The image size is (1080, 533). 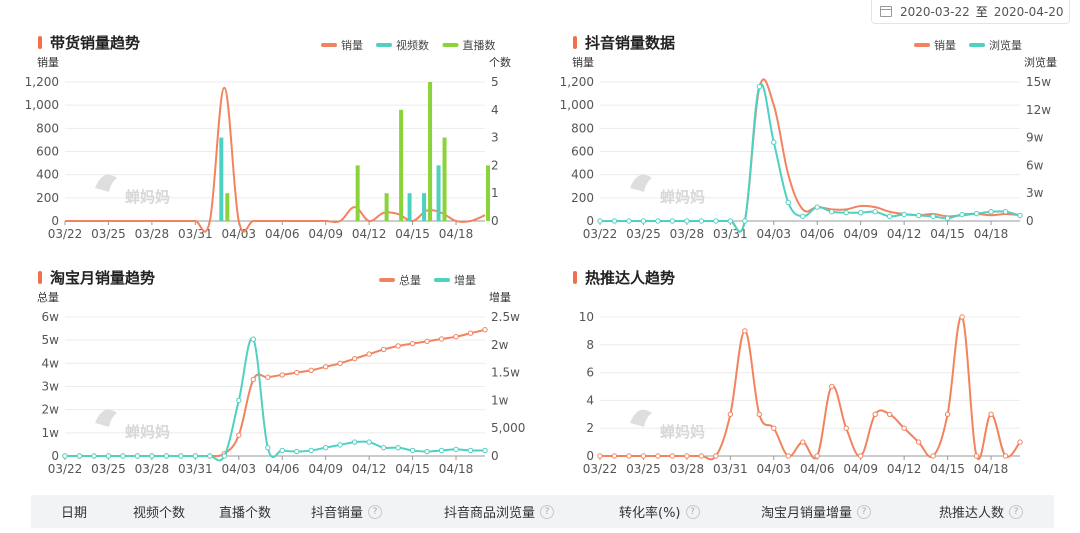 I want to click on date-start: 2020-03-22, so click(x=935, y=11).